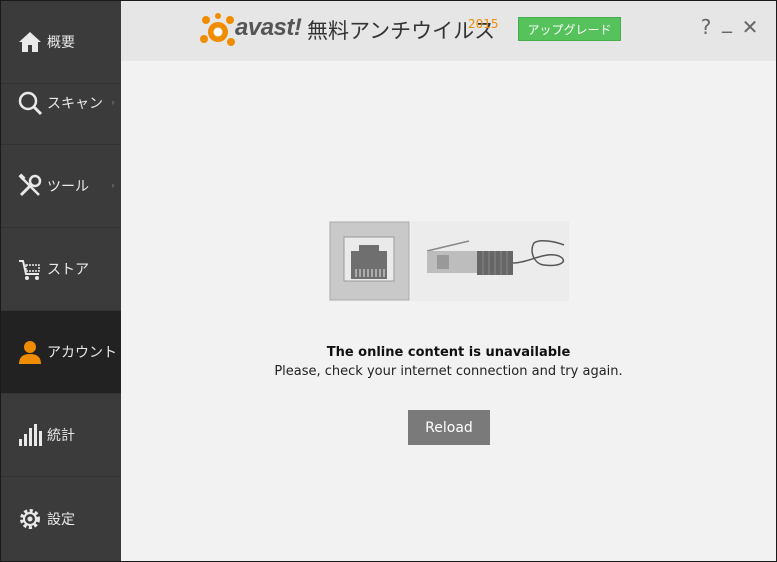 The height and width of the screenshot is (562, 777). What do you see at coordinates (61, 43) in the screenshot?
I see `sidebar-item-label: 概要` at bounding box center [61, 43].